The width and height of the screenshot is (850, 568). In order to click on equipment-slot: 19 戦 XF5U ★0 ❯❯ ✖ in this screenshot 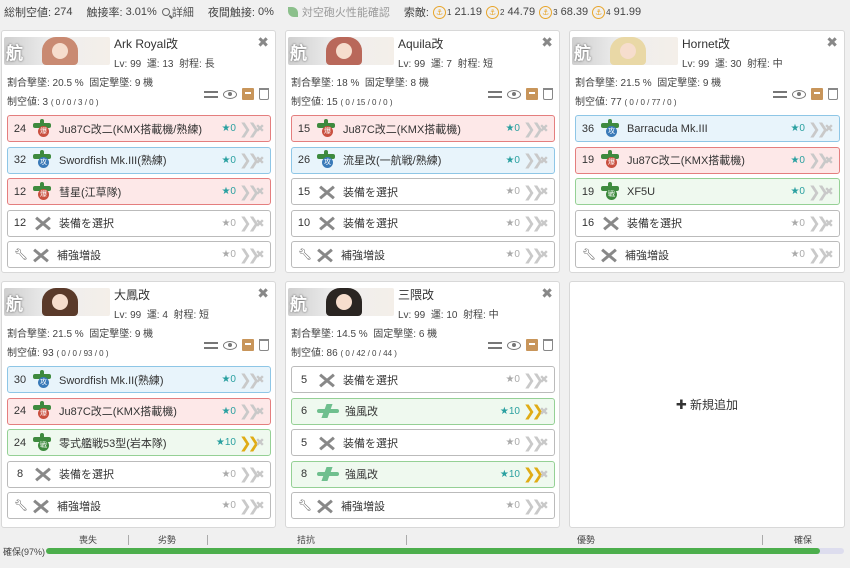, I will do `click(707, 191)`.